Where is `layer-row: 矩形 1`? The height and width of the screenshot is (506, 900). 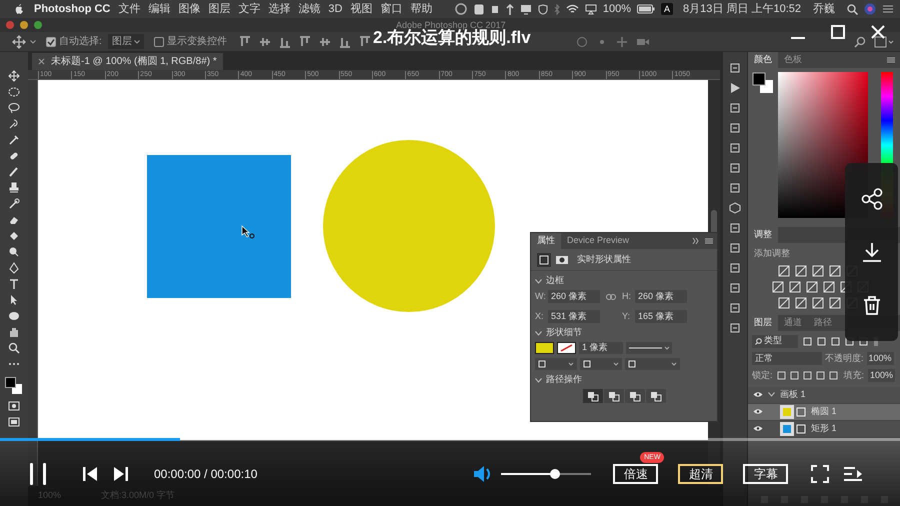
layer-row: 矩形 1 is located at coordinates (824, 429).